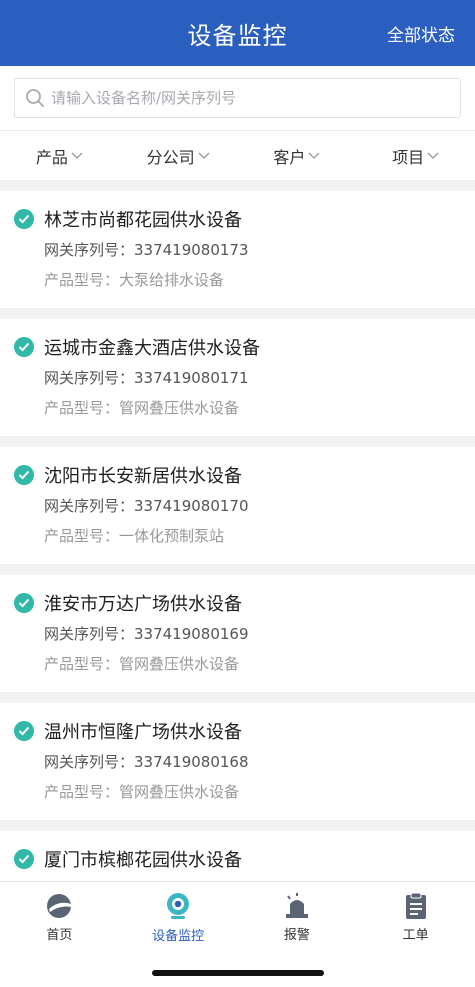 The width and height of the screenshot is (475, 987). I want to click on device-name: 温州市恒隆广场供水设备, so click(143, 732).